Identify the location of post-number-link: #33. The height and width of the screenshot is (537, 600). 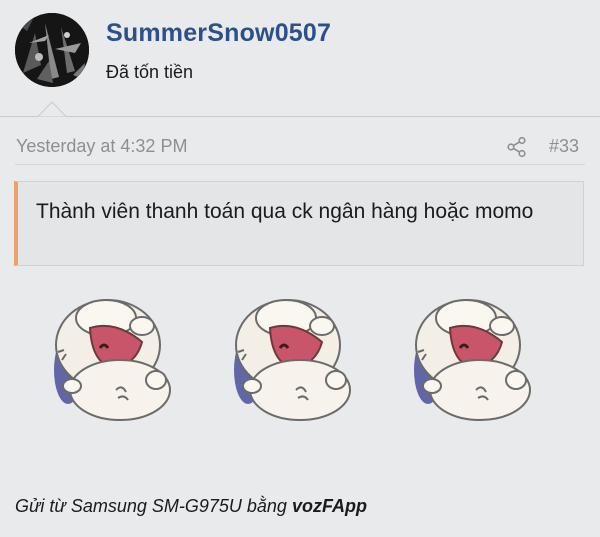
(564, 146).